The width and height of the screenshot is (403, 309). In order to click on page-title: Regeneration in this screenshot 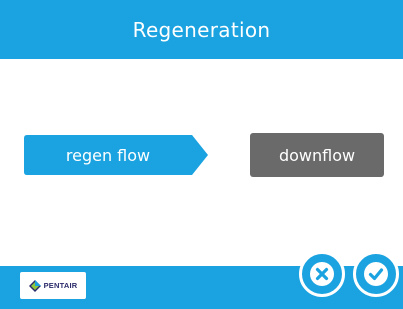, I will do `click(201, 29)`.